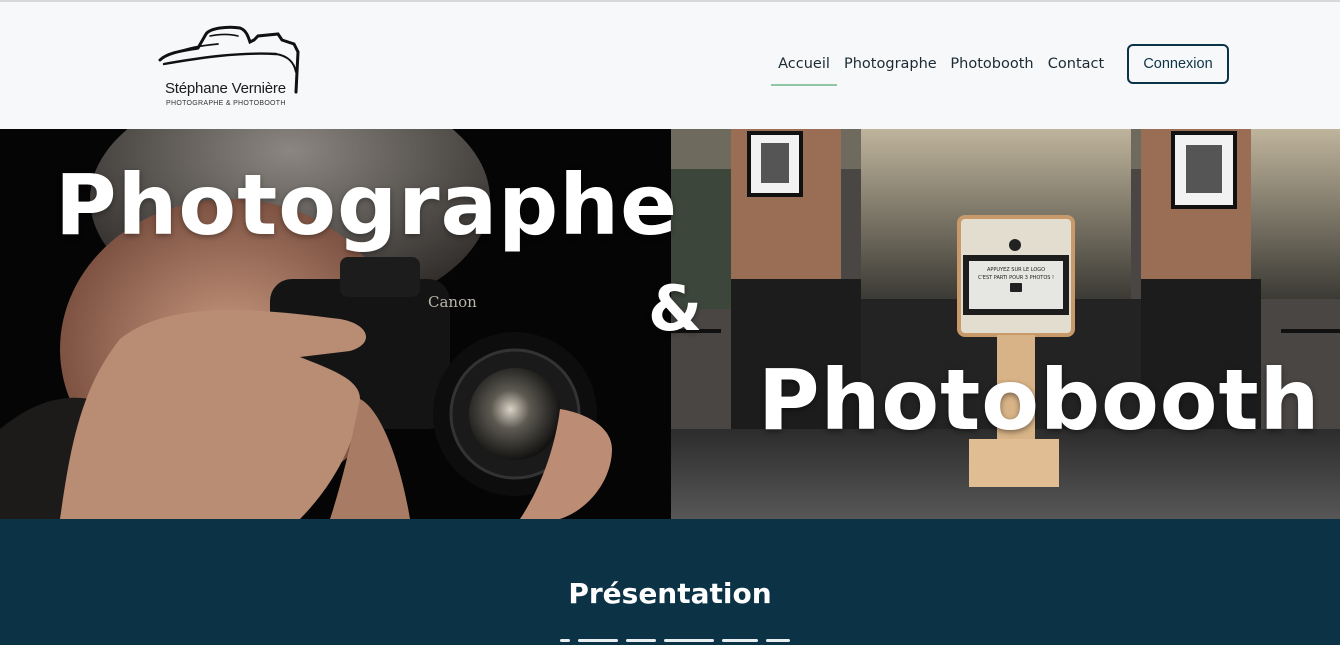  What do you see at coordinates (229, 59) in the screenshot?
I see `camera-outline-logo-icon` at bounding box center [229, 59].